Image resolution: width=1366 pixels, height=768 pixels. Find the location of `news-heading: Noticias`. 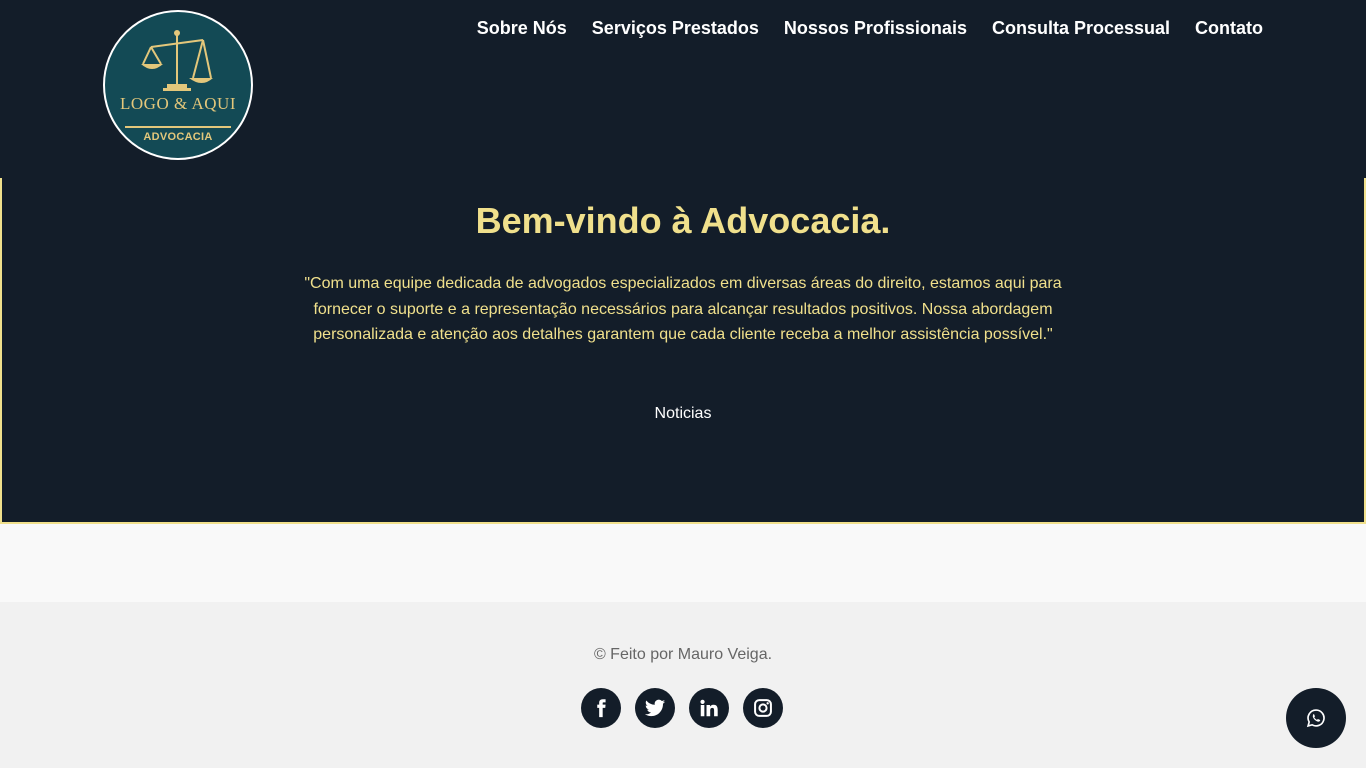

news-heading: Noticias is located at coordinates (683, 413).